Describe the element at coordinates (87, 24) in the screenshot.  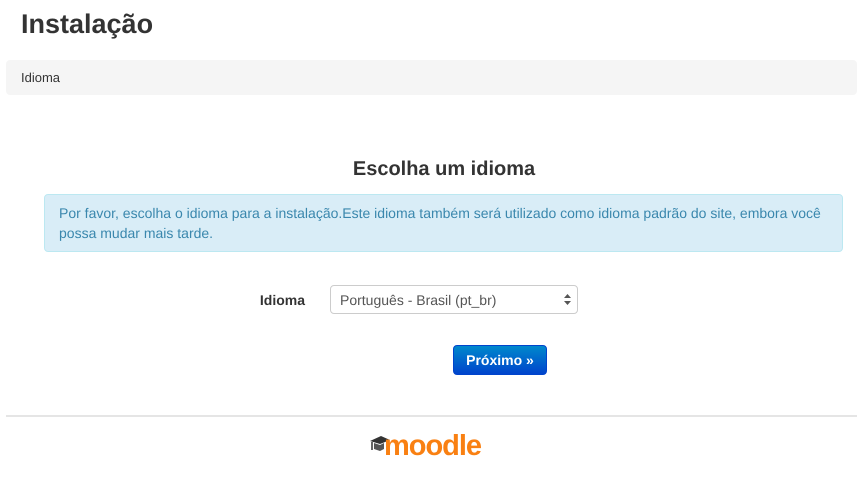
I see `page-title: Instalação` at that location.